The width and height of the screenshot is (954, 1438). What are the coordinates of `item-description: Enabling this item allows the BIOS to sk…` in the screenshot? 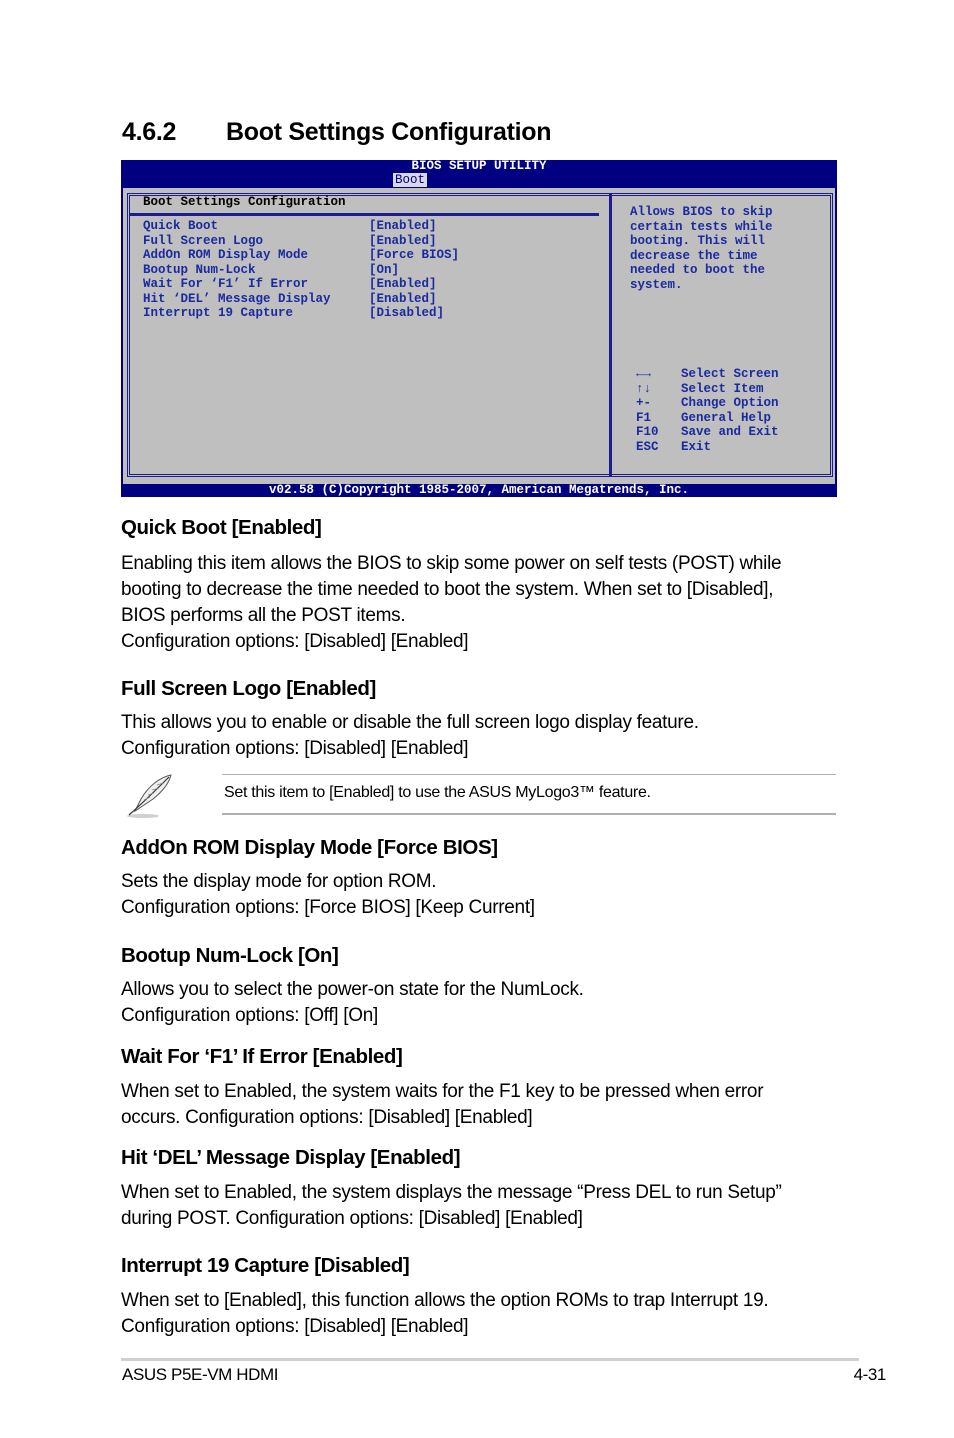 It's located at (451, 602).